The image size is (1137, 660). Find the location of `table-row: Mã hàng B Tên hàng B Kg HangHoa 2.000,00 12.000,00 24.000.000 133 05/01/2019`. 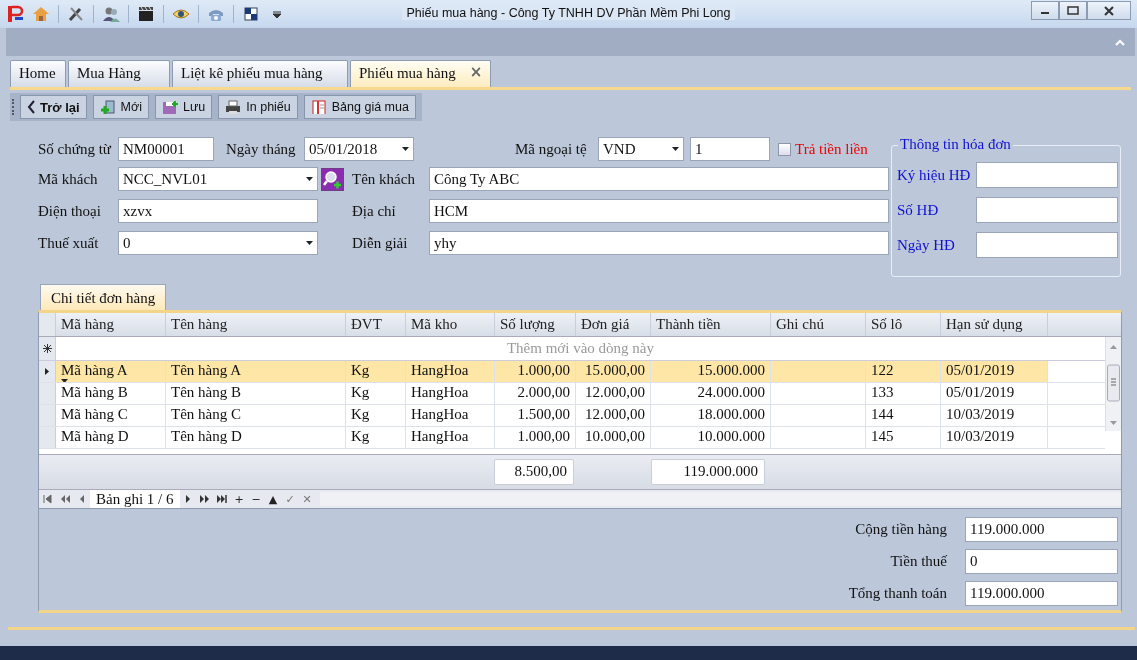

table-row: Mã hàng B Tên hàng B Kg HangHoa 2.000,00 12.000,00 24.000.000 133 05/01/2019 is located at coordinates (572, 394).